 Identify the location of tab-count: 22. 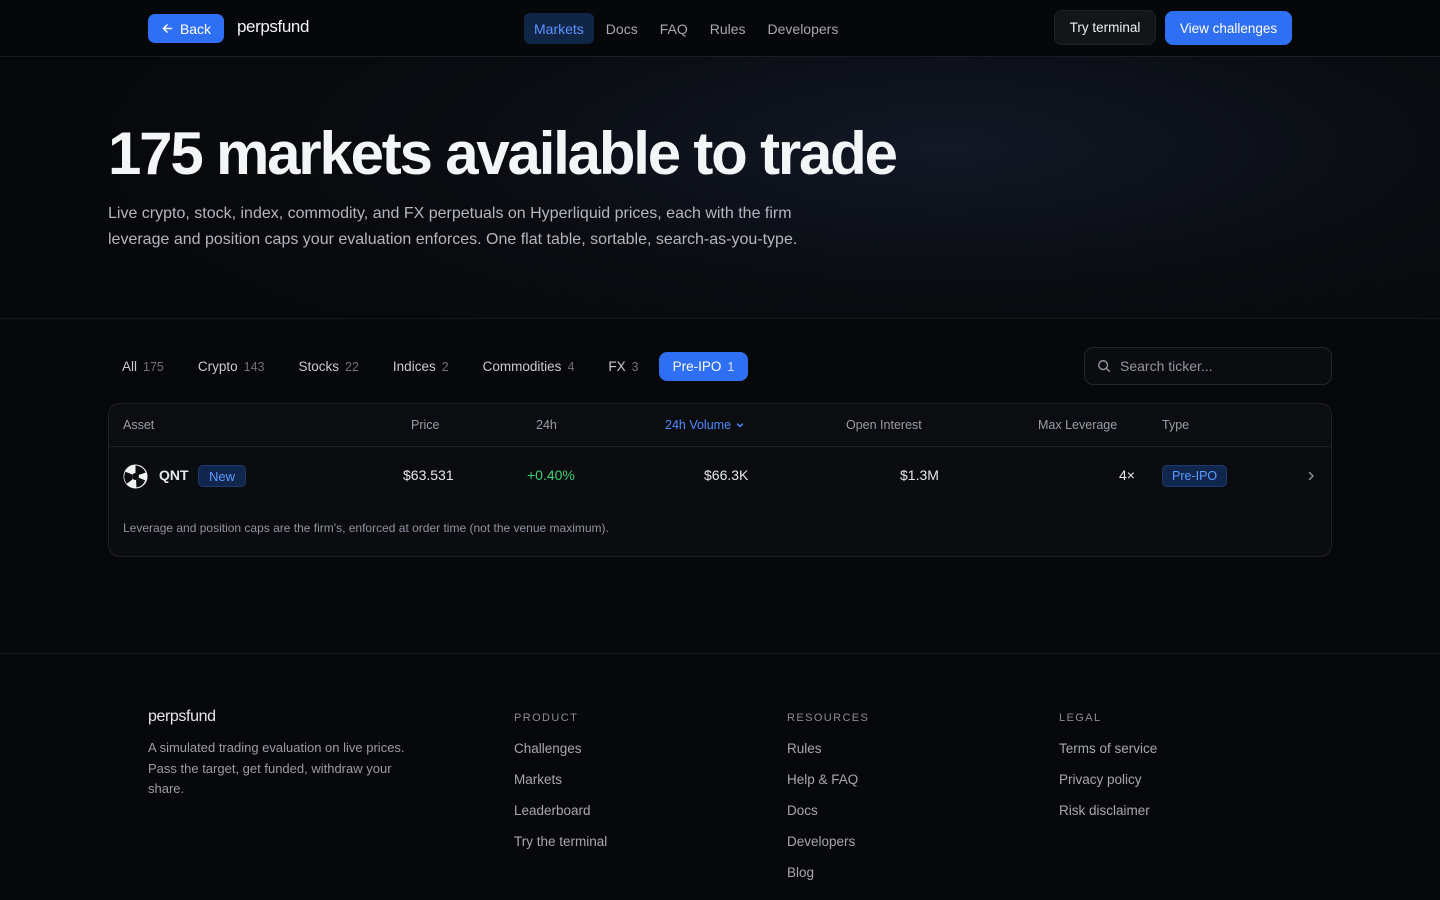
(352, 366).